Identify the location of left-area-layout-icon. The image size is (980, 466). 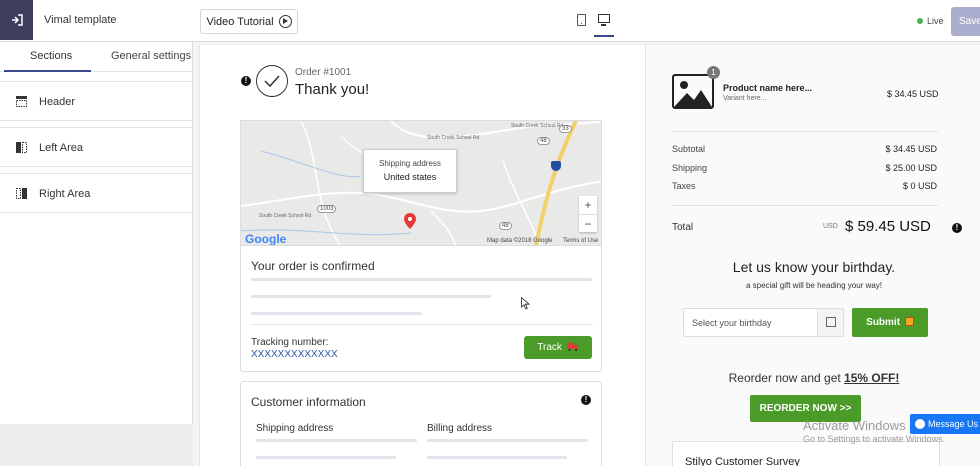
(21, 147).